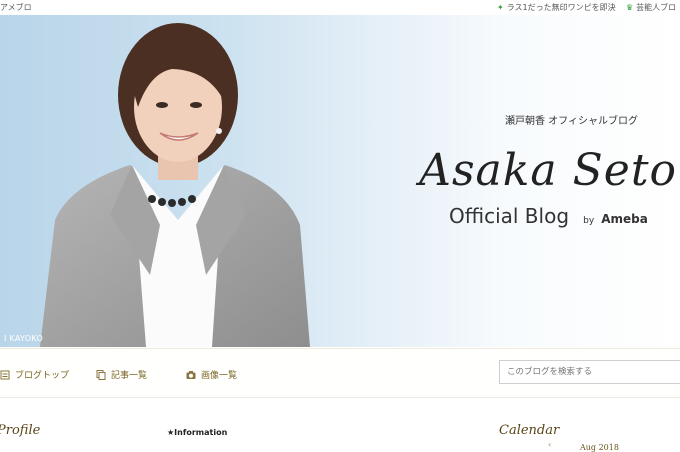 The width and height of the screenshot is (680, 452). Describe the element at coordinates (24, 338) in the screenshot. I see `photo-credit: I KAYOKO` at that location.